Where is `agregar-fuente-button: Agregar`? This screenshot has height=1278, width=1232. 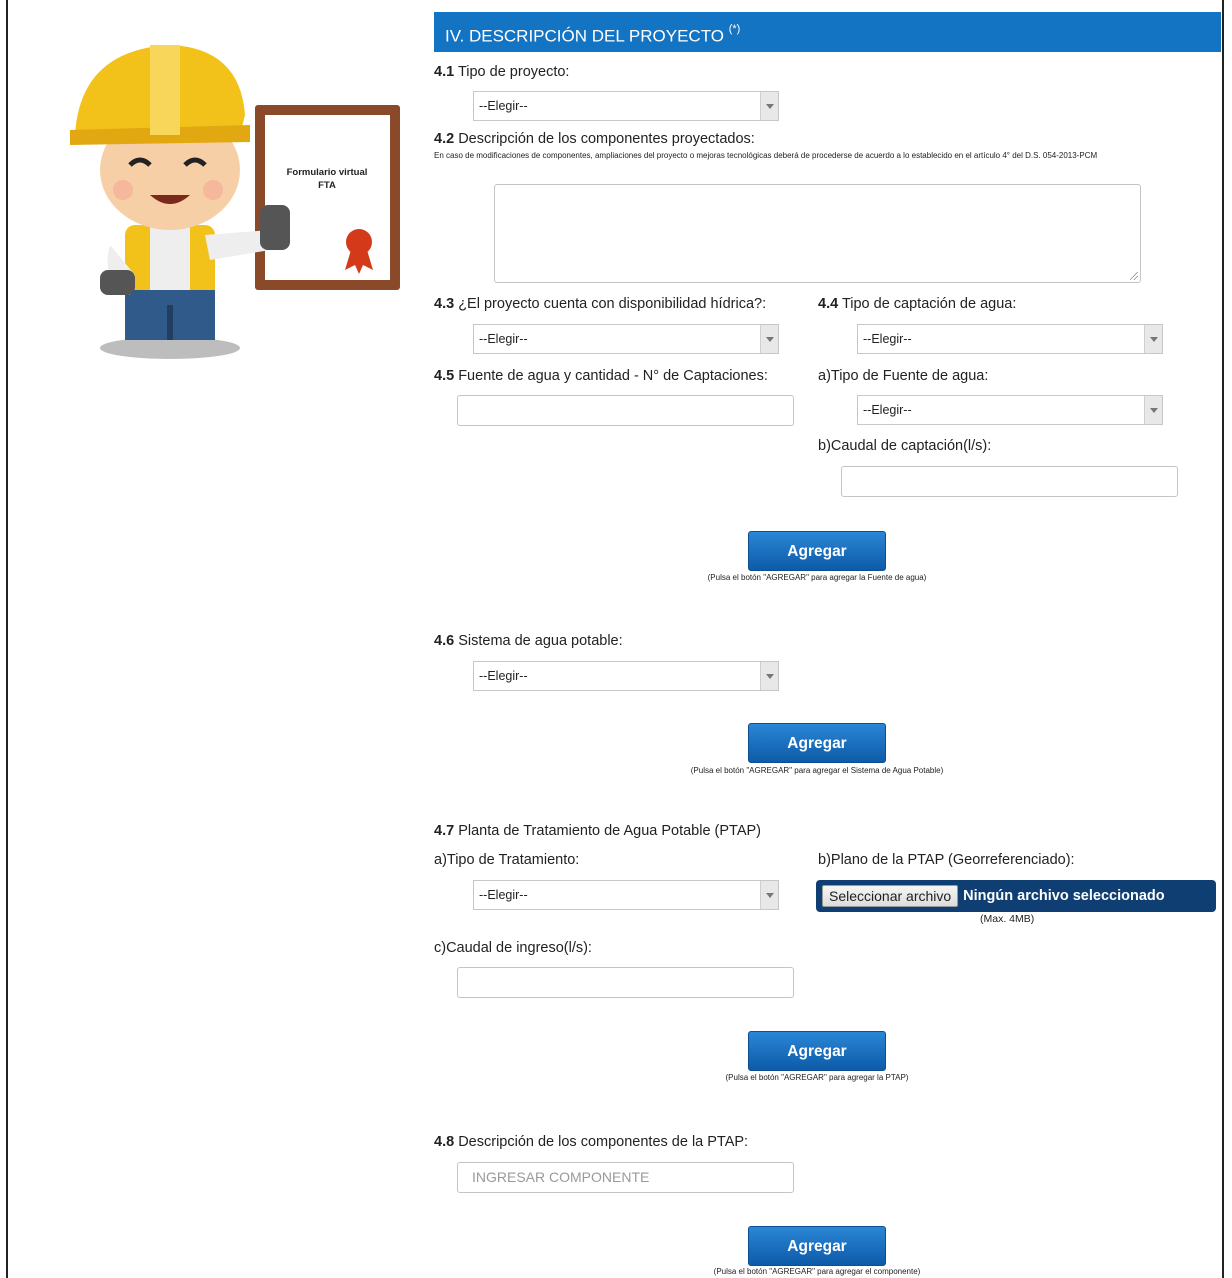
agregar-fuente-button: Agregar is located at coordinates (817, 551).